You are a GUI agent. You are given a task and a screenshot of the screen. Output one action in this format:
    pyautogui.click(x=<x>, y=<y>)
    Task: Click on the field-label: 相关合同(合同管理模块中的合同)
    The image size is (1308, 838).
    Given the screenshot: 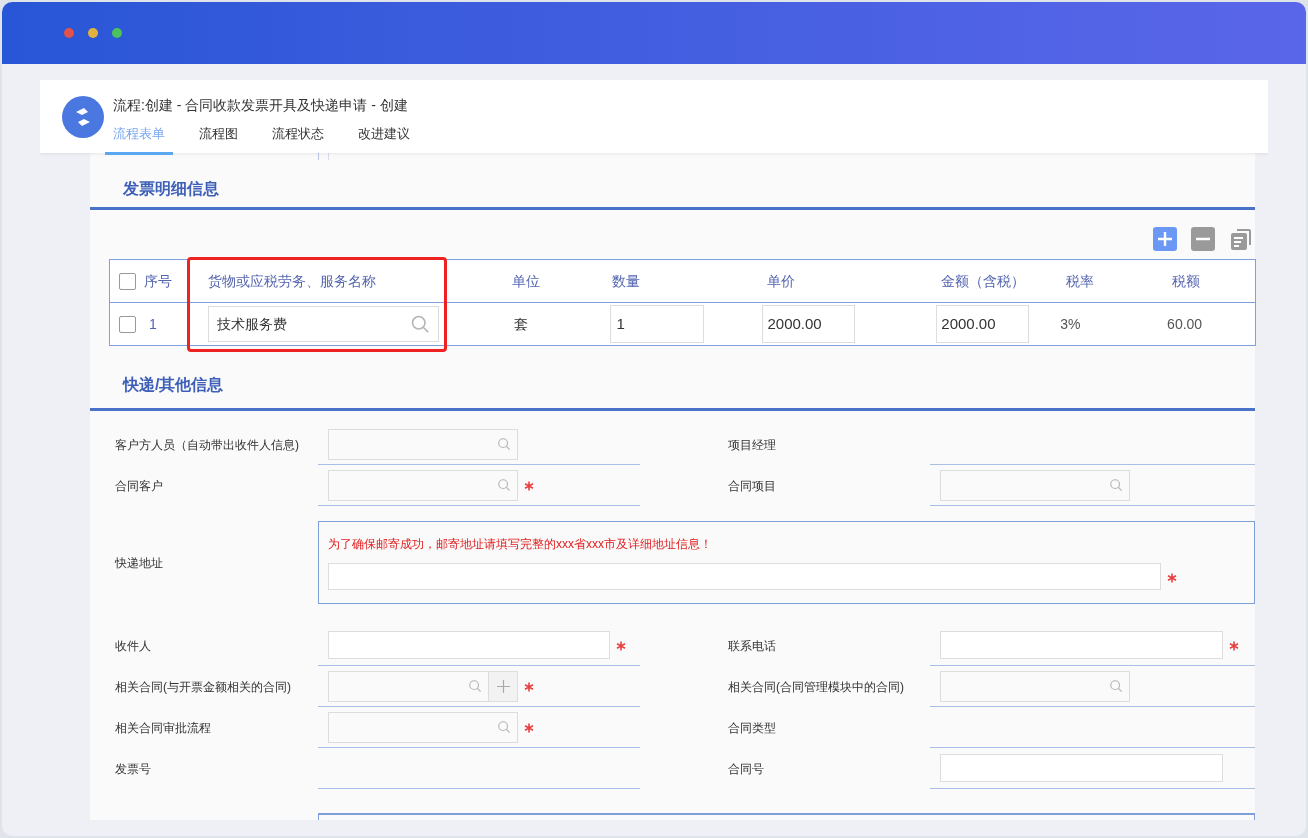 What is the action you would take?
    pyautogui.click(x=816, y=686)
    